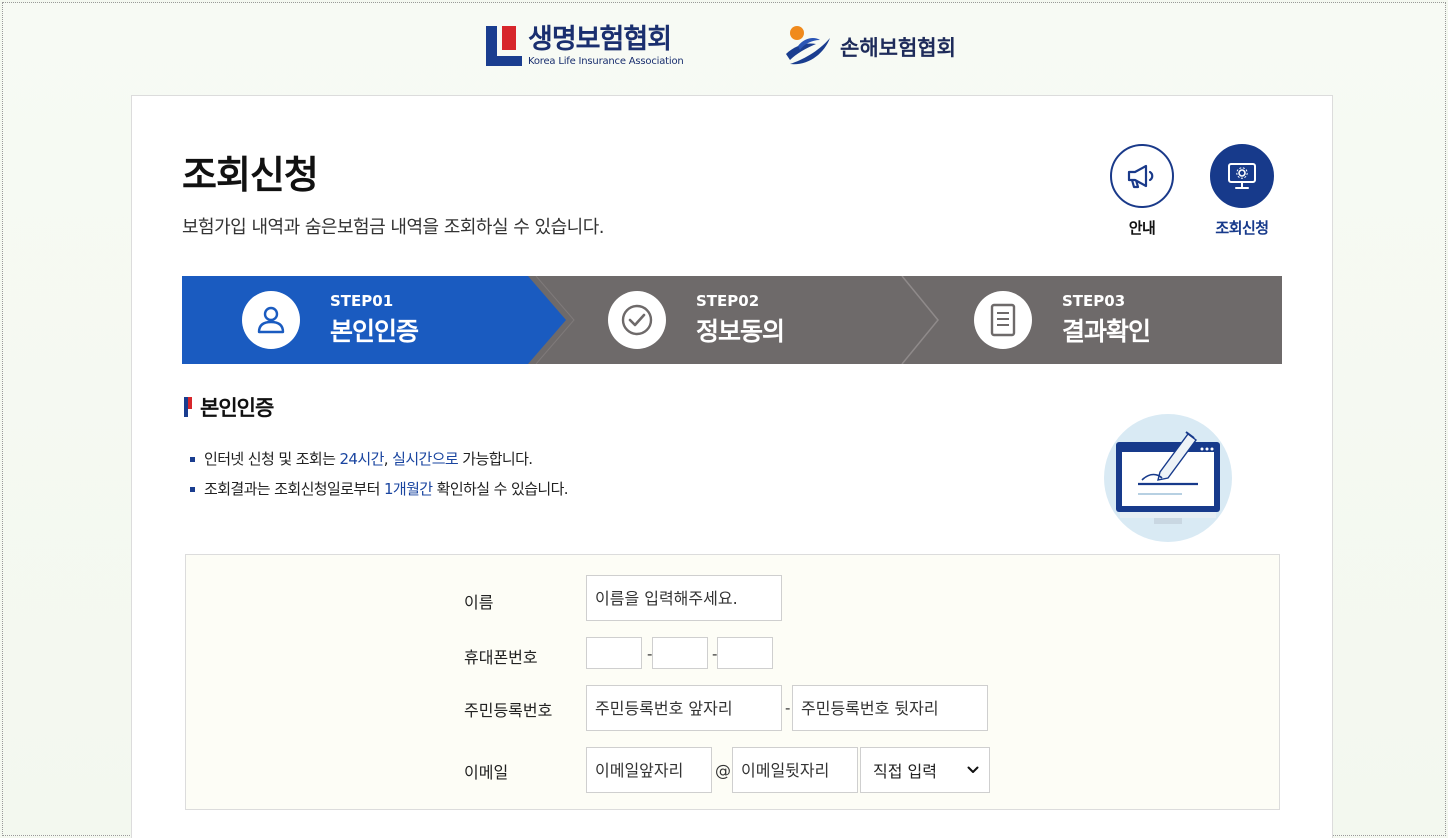  Describe the element at coordinates (501, 657) in the screenshot. I see `phone-label: 휴대폰번호` at that location.